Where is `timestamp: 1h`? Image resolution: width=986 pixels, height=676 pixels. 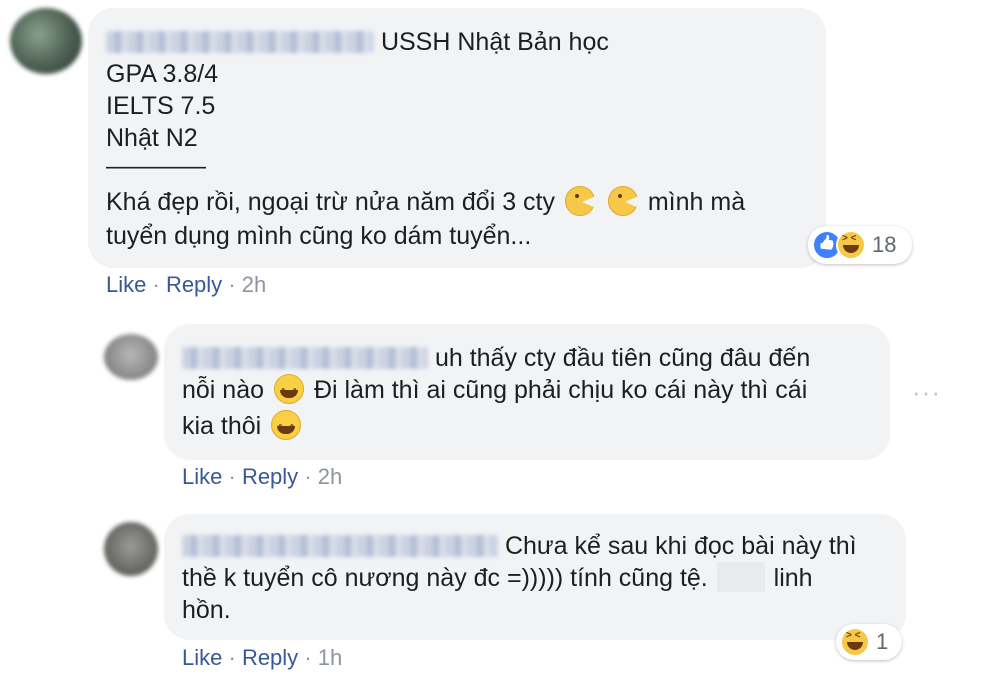
timestamp: 1h is located at coordinates (330, 657).